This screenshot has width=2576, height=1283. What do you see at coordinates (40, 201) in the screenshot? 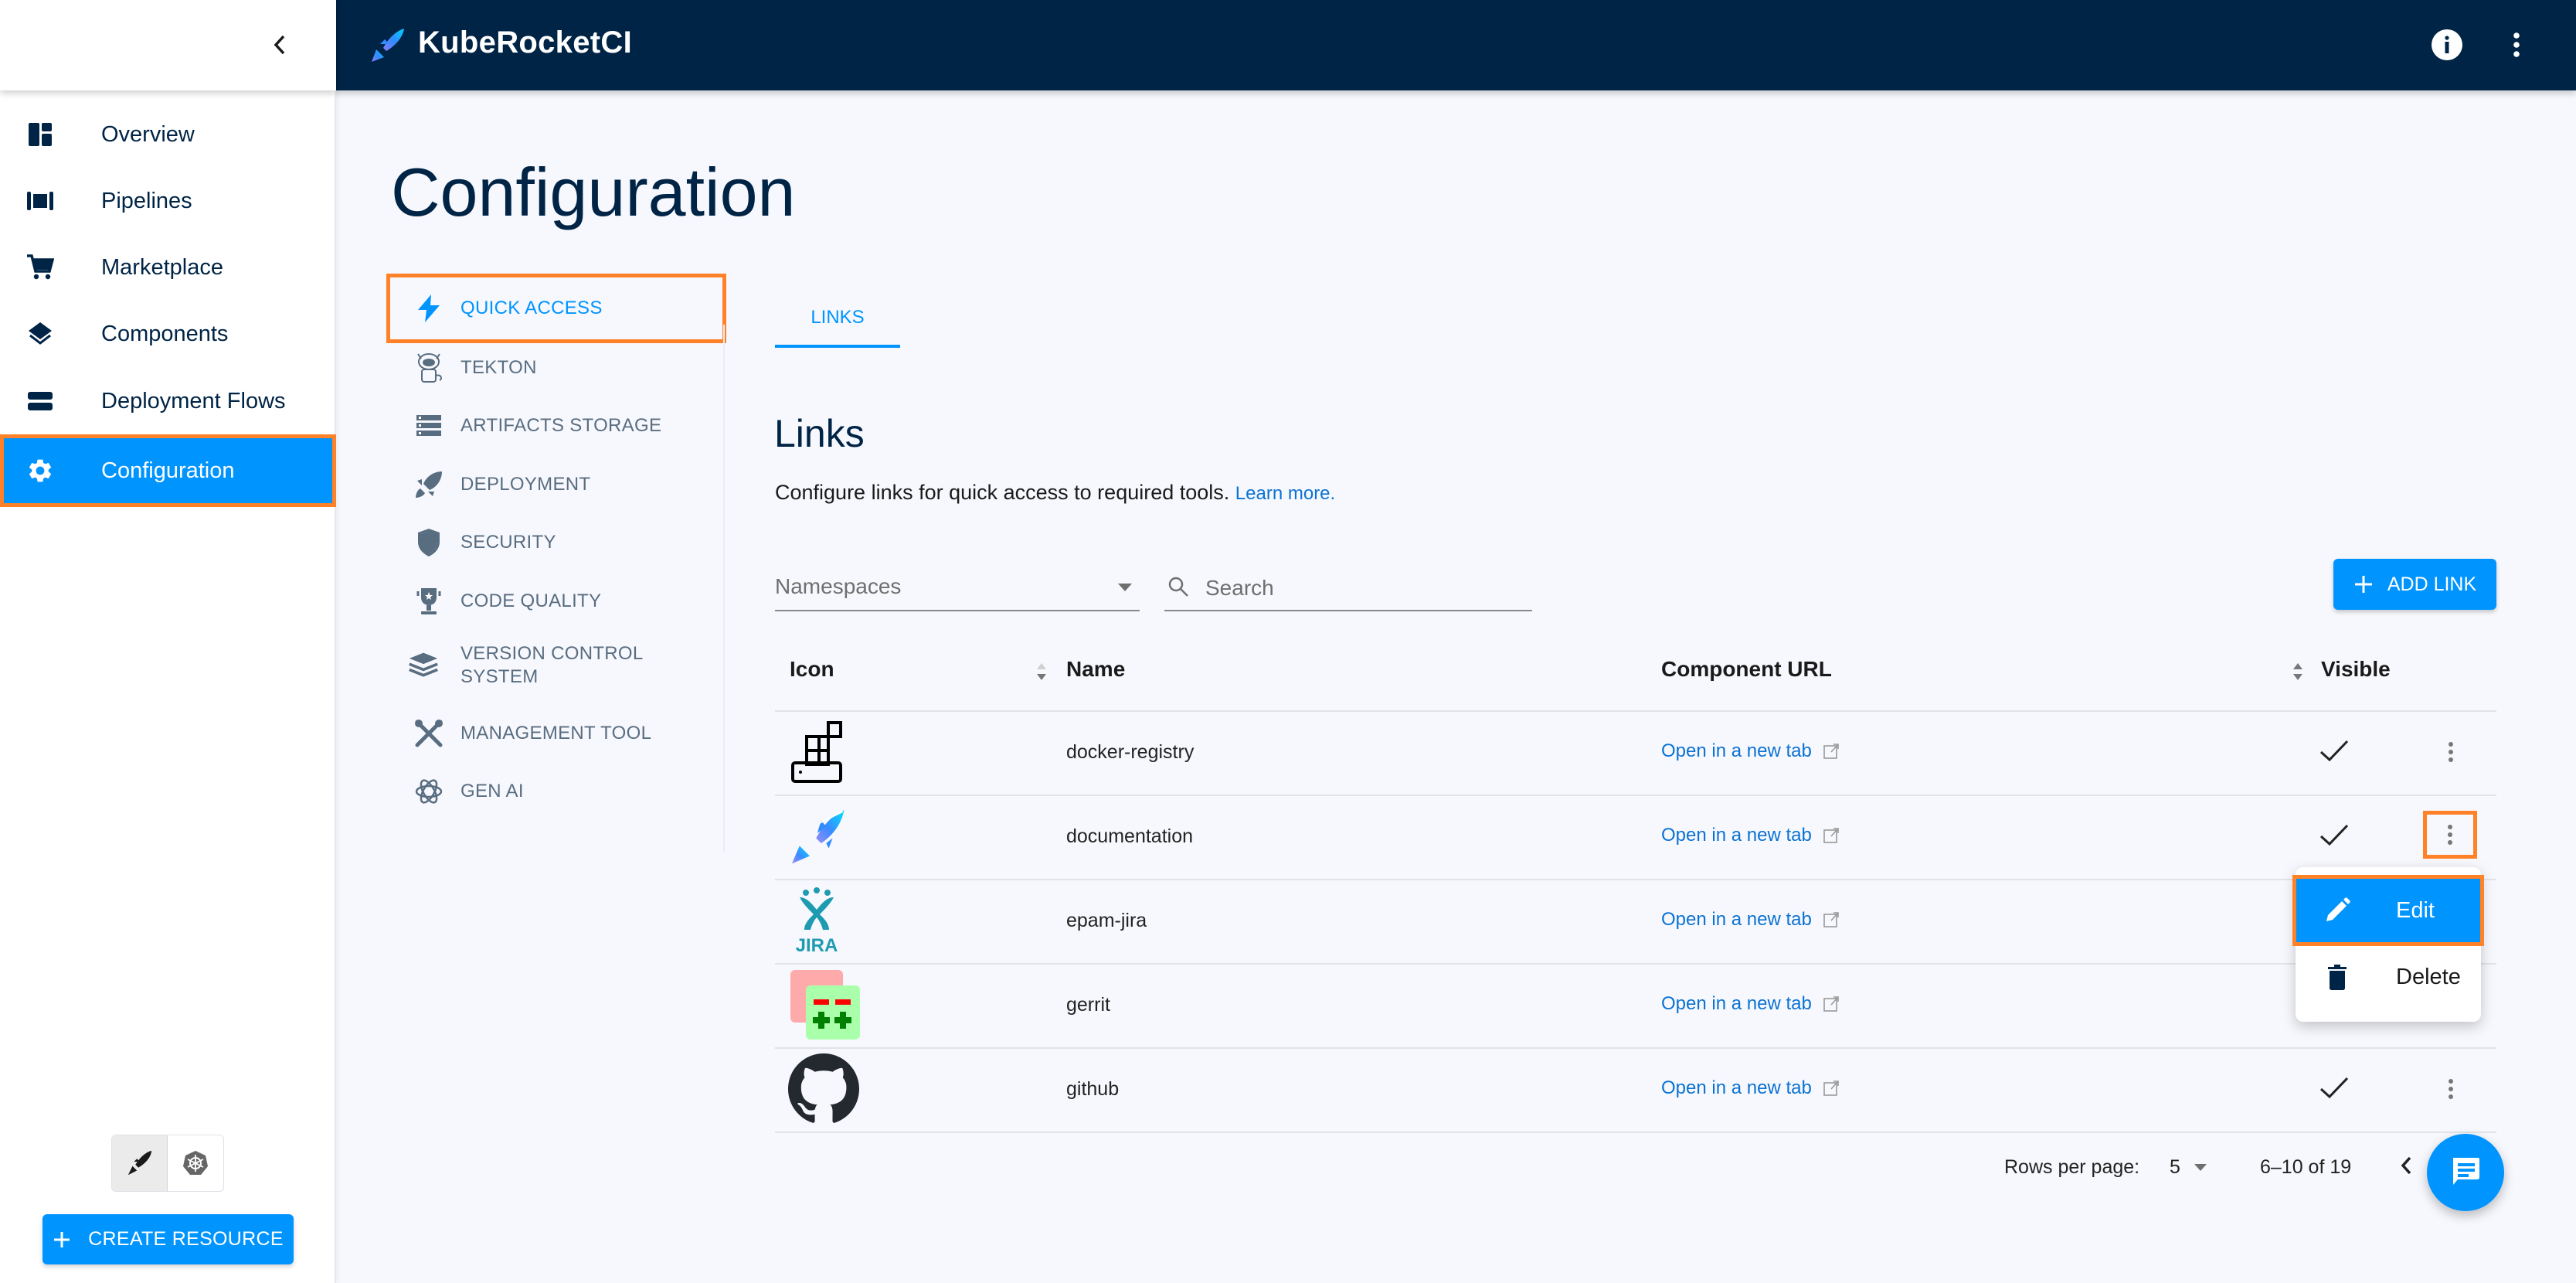
I see `pipelines-icon` at bounding box center [40, 201].